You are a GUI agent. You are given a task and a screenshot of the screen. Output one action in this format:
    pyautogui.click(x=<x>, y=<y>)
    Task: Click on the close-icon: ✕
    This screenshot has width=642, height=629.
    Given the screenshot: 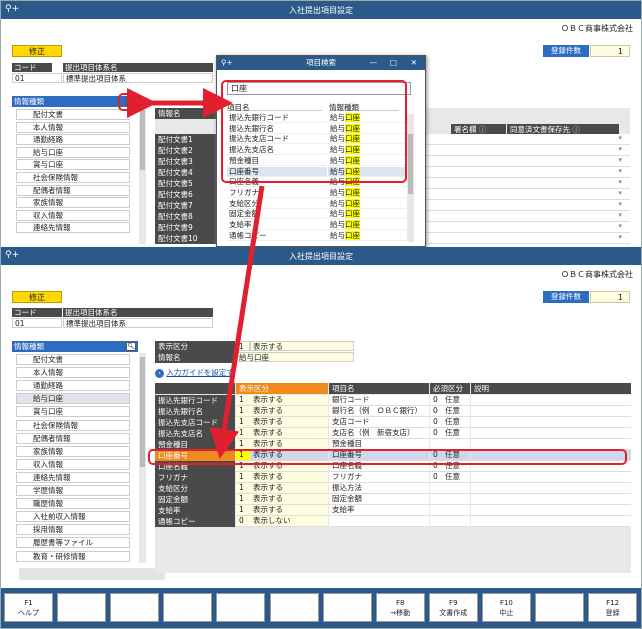 What is the action you would take?
    pyautogui.click(x=414, y=63)
    